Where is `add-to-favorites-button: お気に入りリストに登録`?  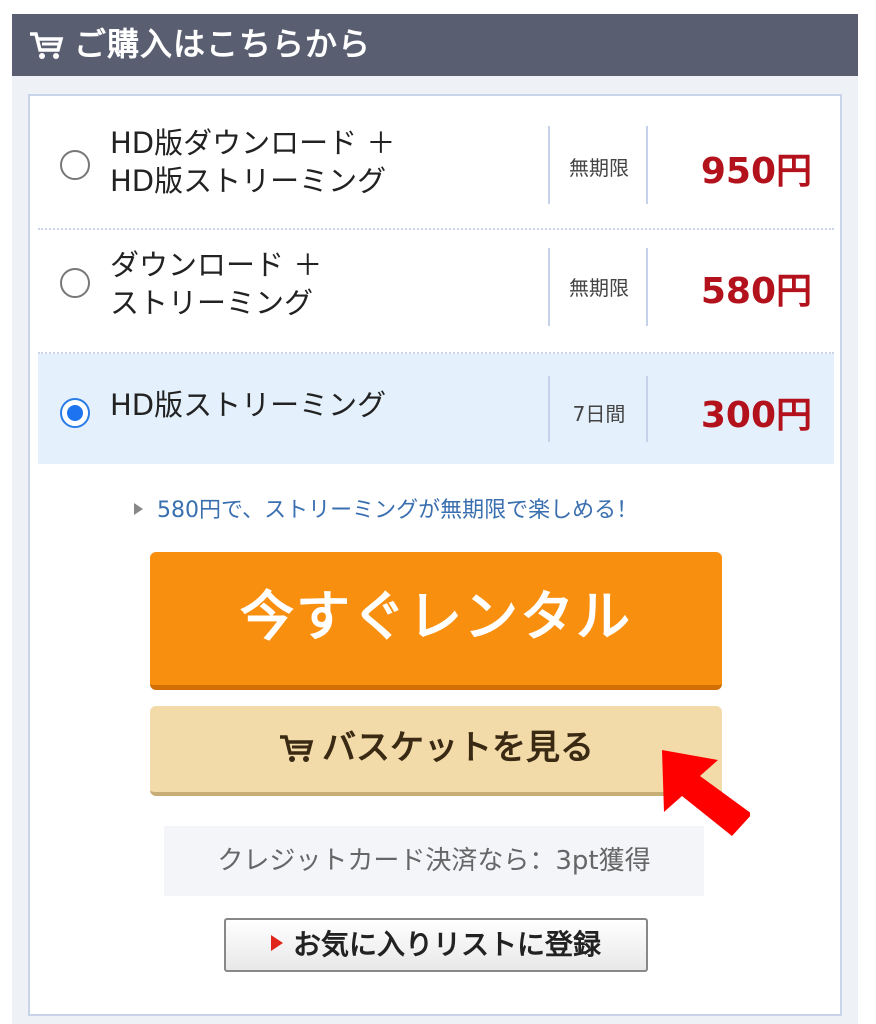 add-to-favorites-button: お気に入りリストに登録 is located at coordinates (436, 945).